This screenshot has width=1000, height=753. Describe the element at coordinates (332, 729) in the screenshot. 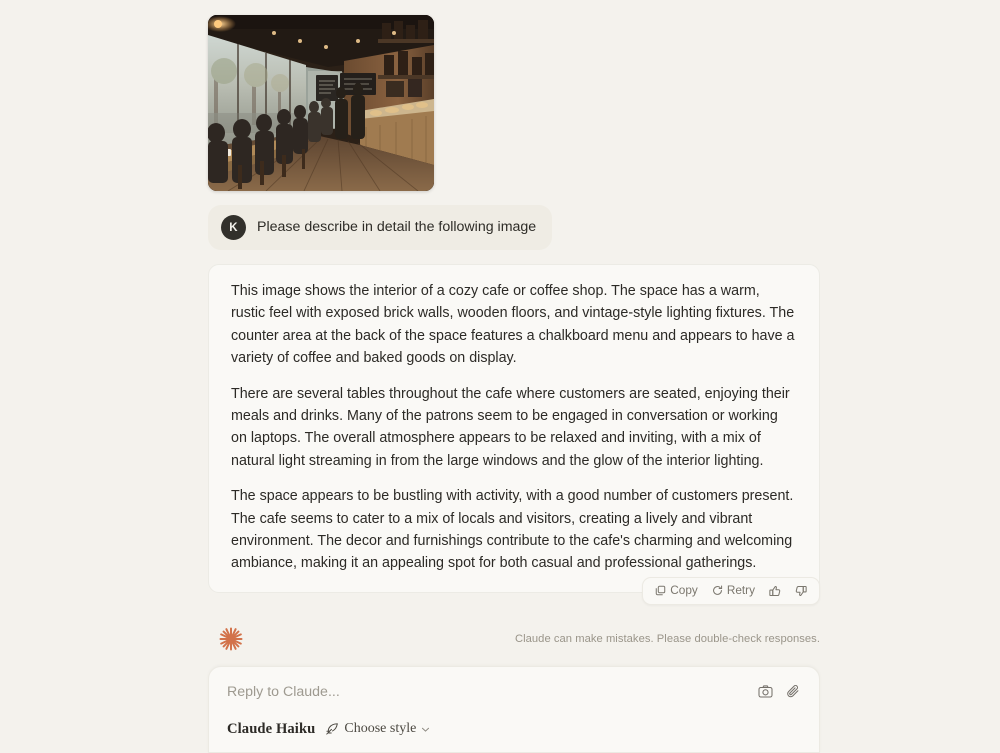

I see `quill-pen-icon` at that location.